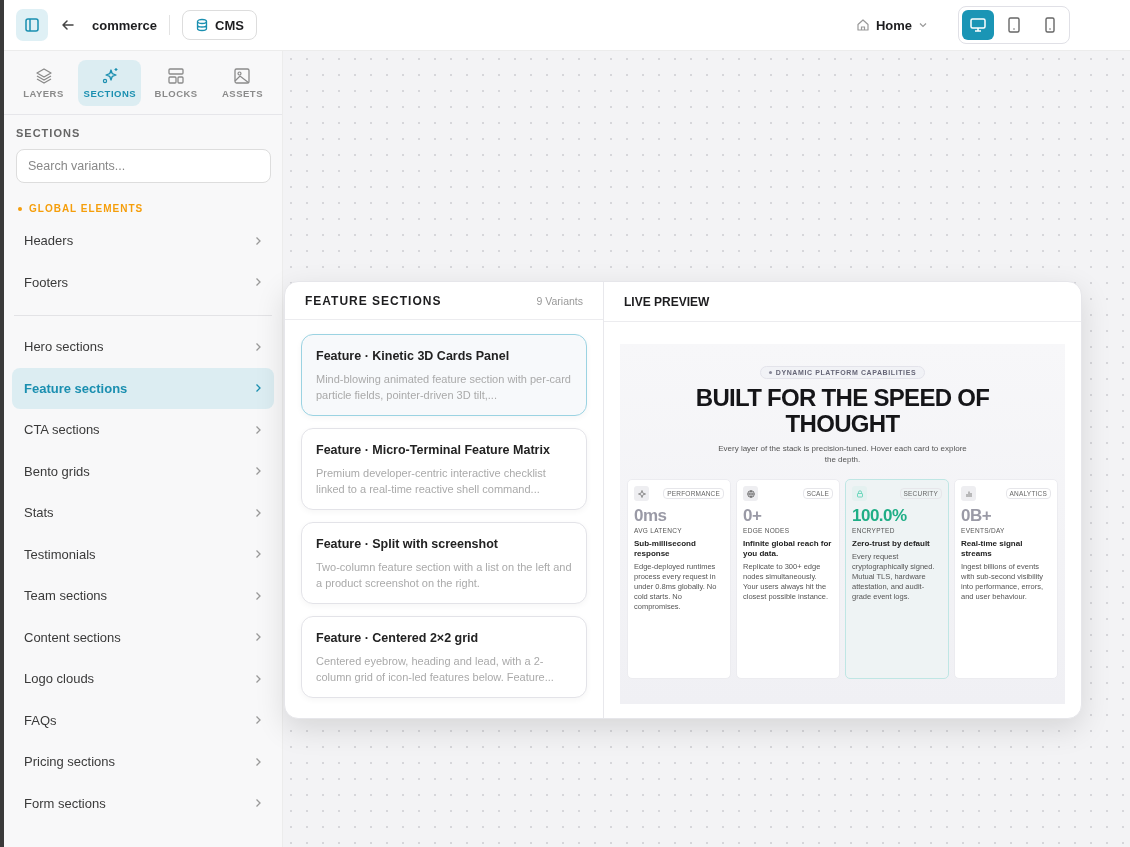 The width and height of the screenshot is (1130, 847). Describe the element at coordinates (753, 516) in the screenshot. I see `card-value: 0+` at that location.